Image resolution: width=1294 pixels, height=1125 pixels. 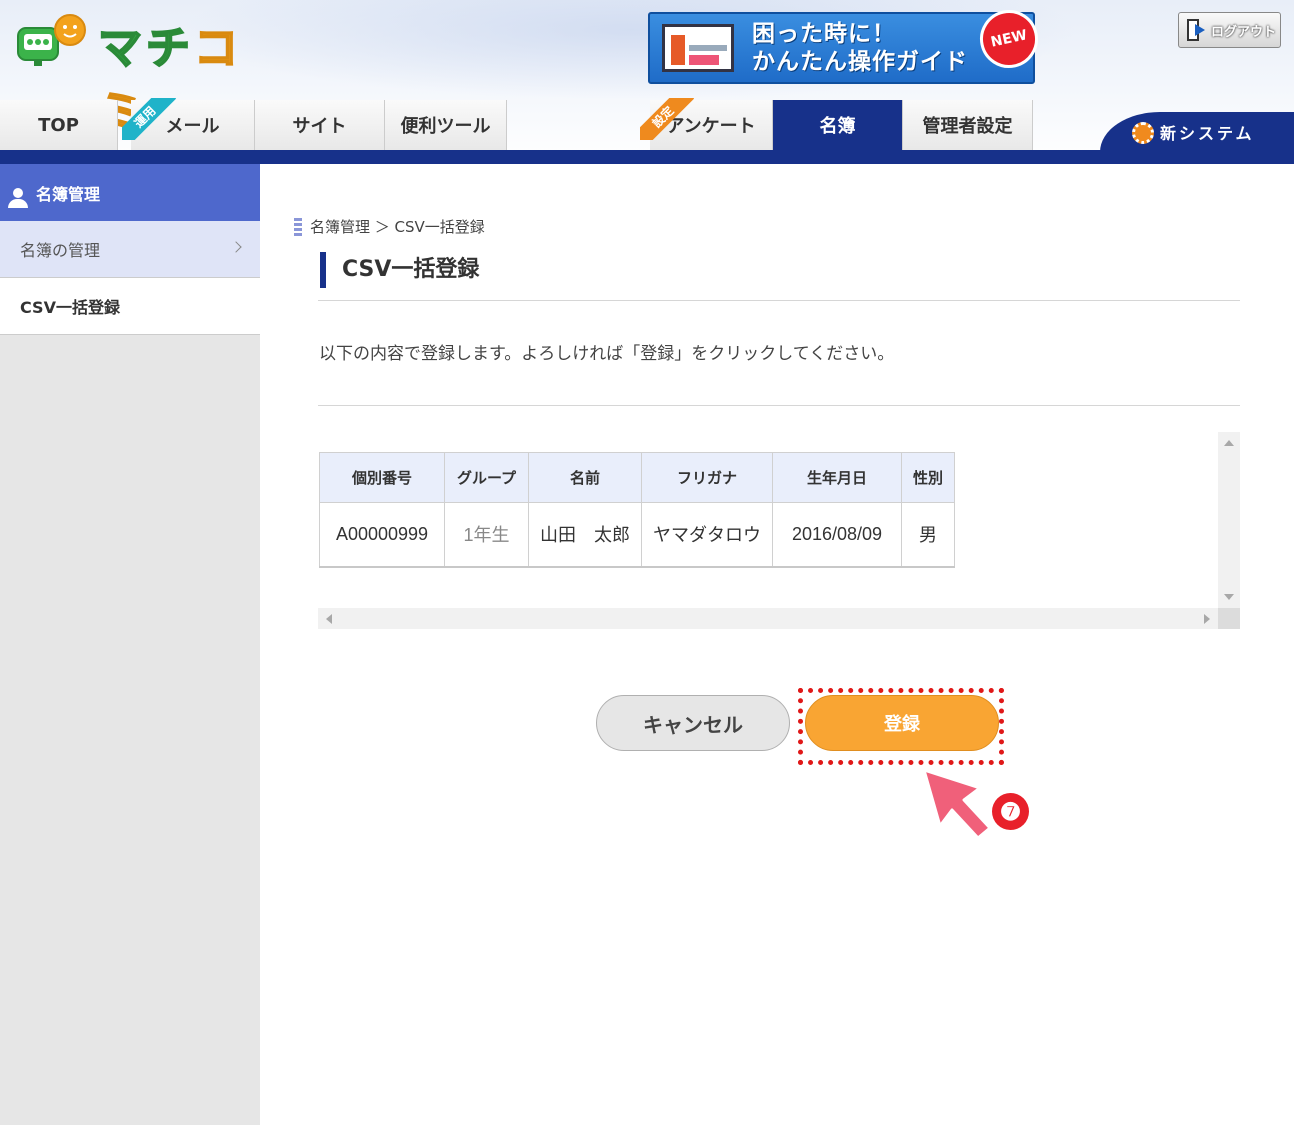 What do you see at coordinates (1143, 133) in the screenshot?
I see `gear-icon` at bounding box center [1143, 133].